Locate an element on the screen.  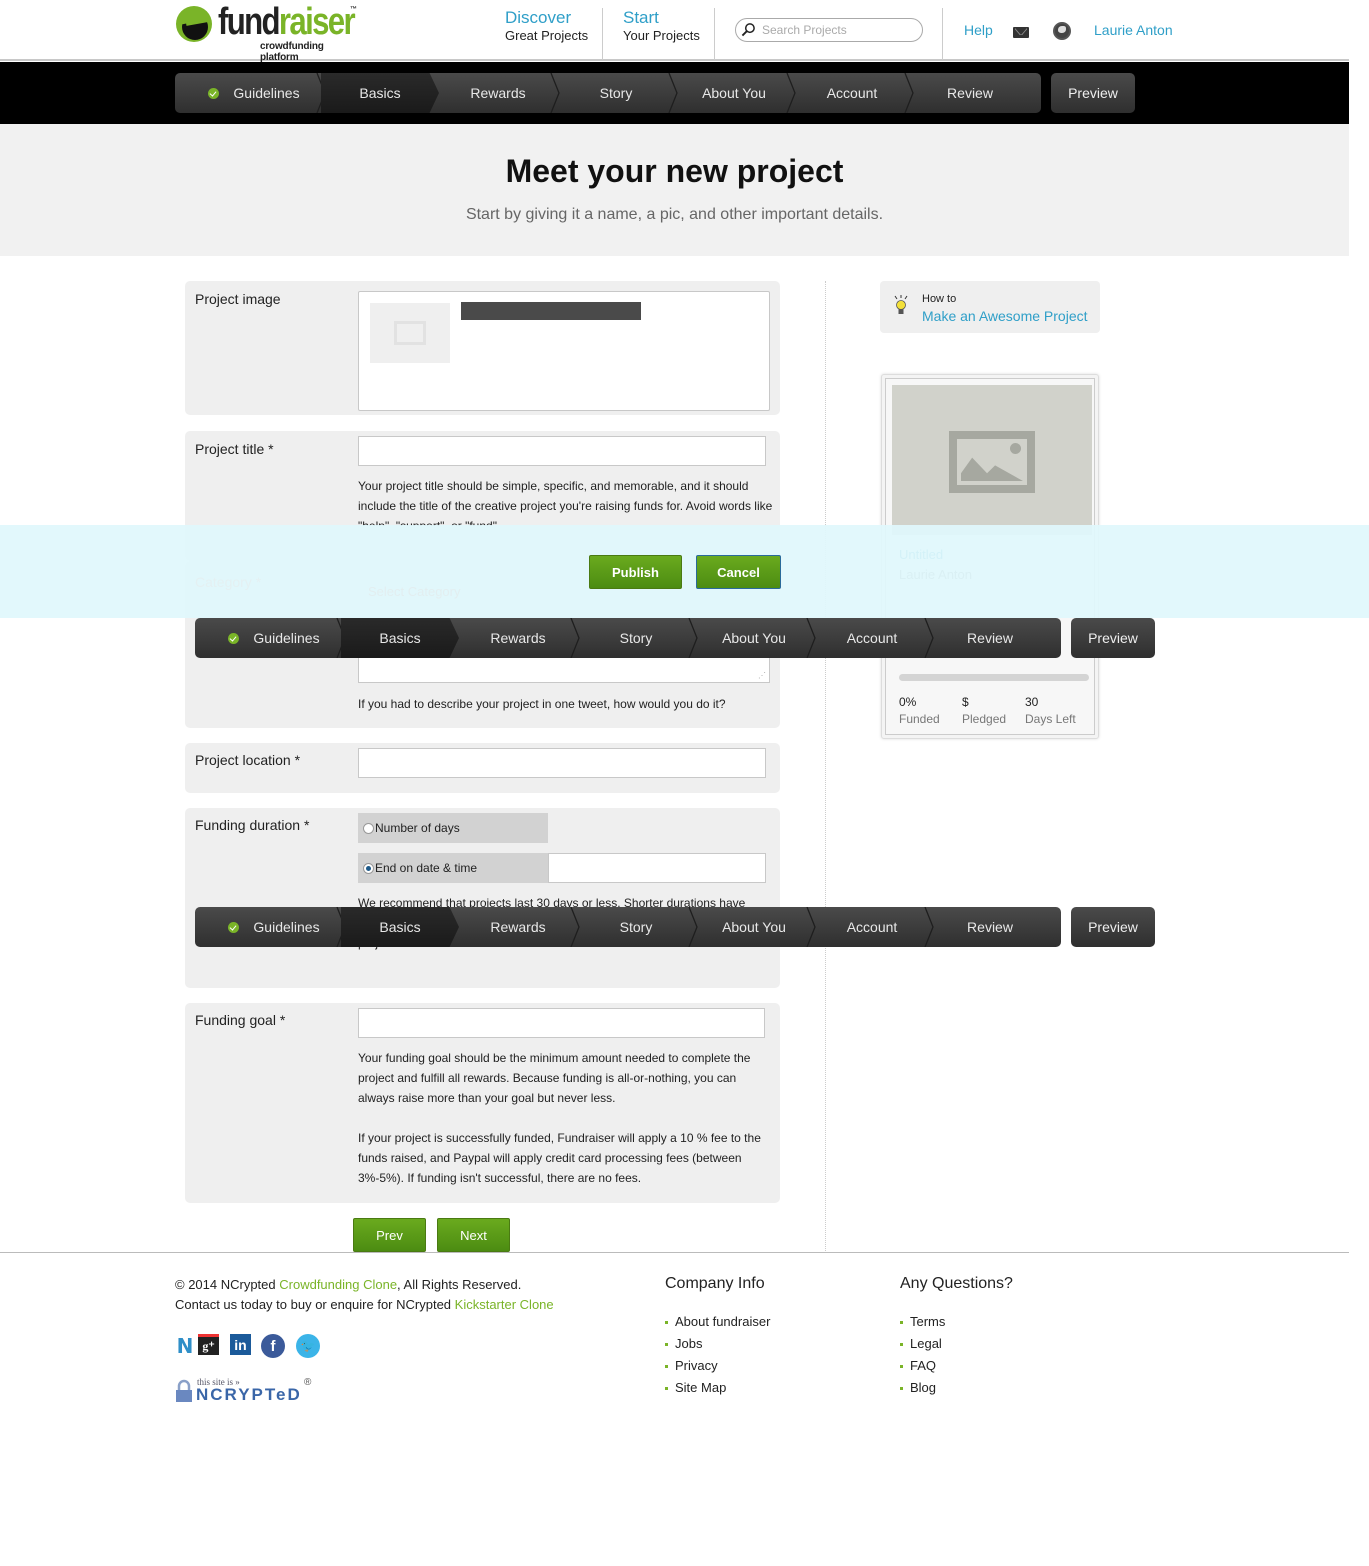
stat-funded: 0% Funded is located at coordinates (919, 711).